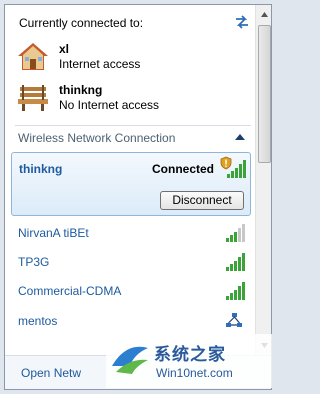  Describe the element at coordinates (240, 137) in the screenshot. I see `chevron-up-icon` at that location.